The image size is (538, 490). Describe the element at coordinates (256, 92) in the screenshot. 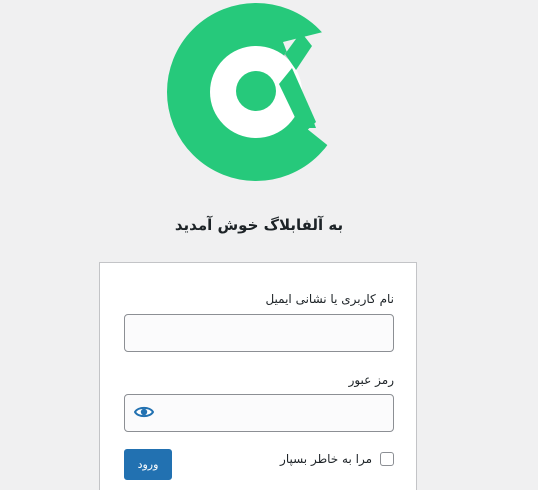

I see `alfablog-logo` at that location.